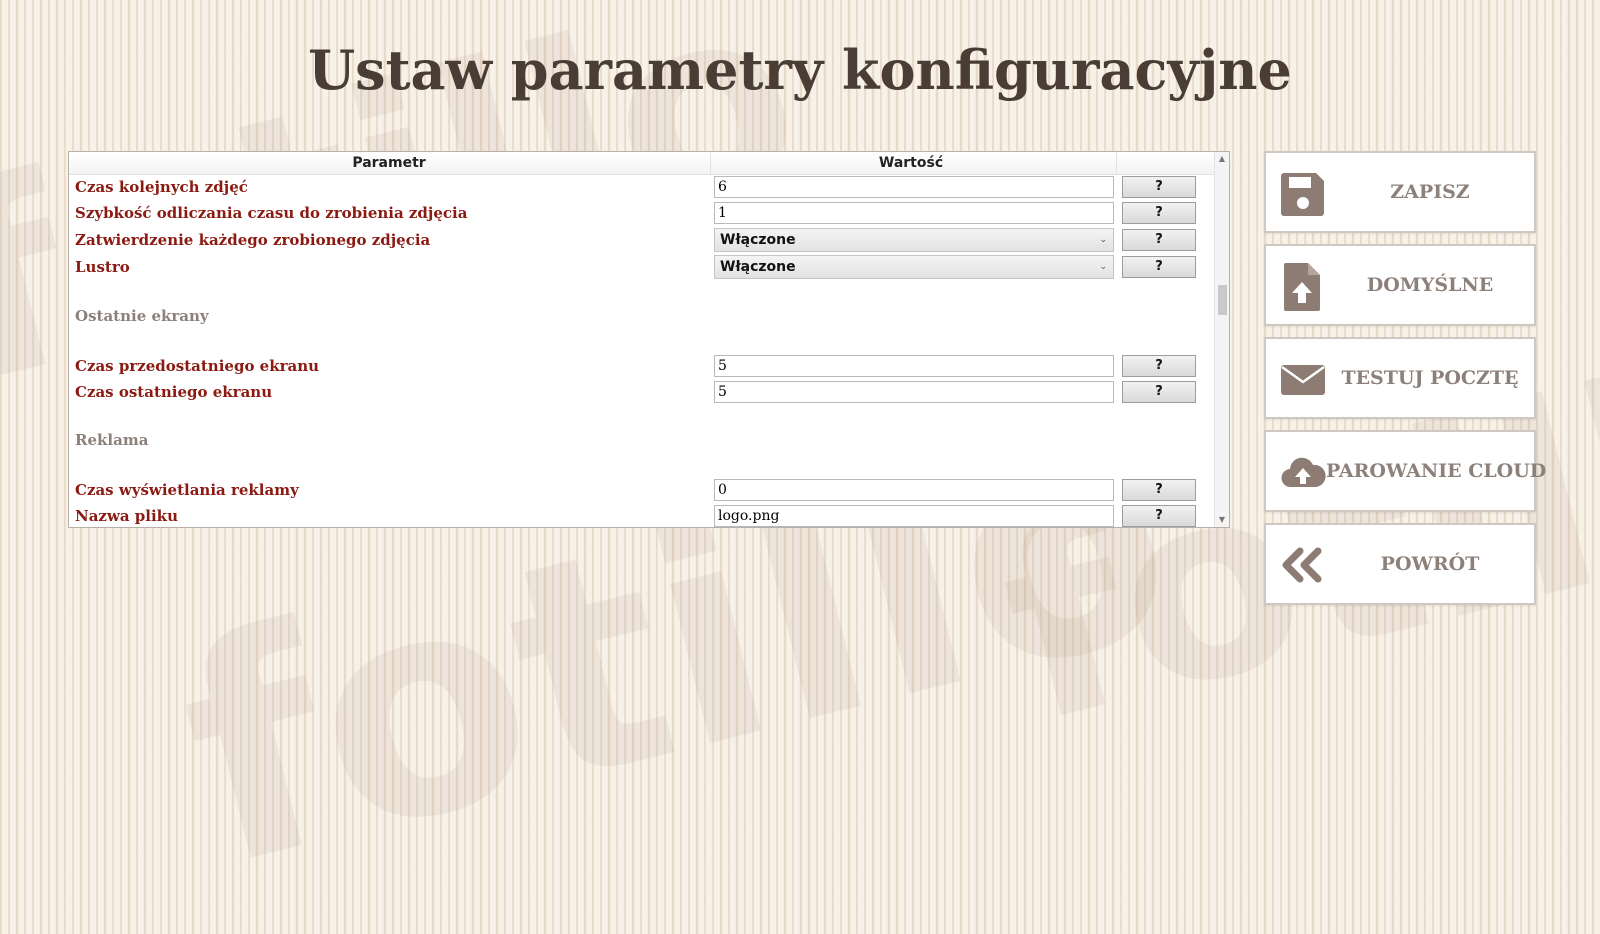  I want to click on table-header: Parametr Wartość, so click(641, 163).